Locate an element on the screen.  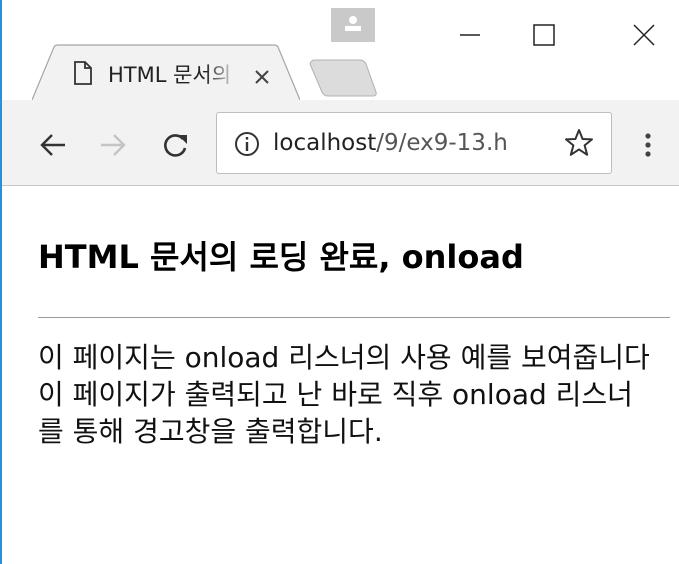
profile-button is located at coordinates (353, 25).